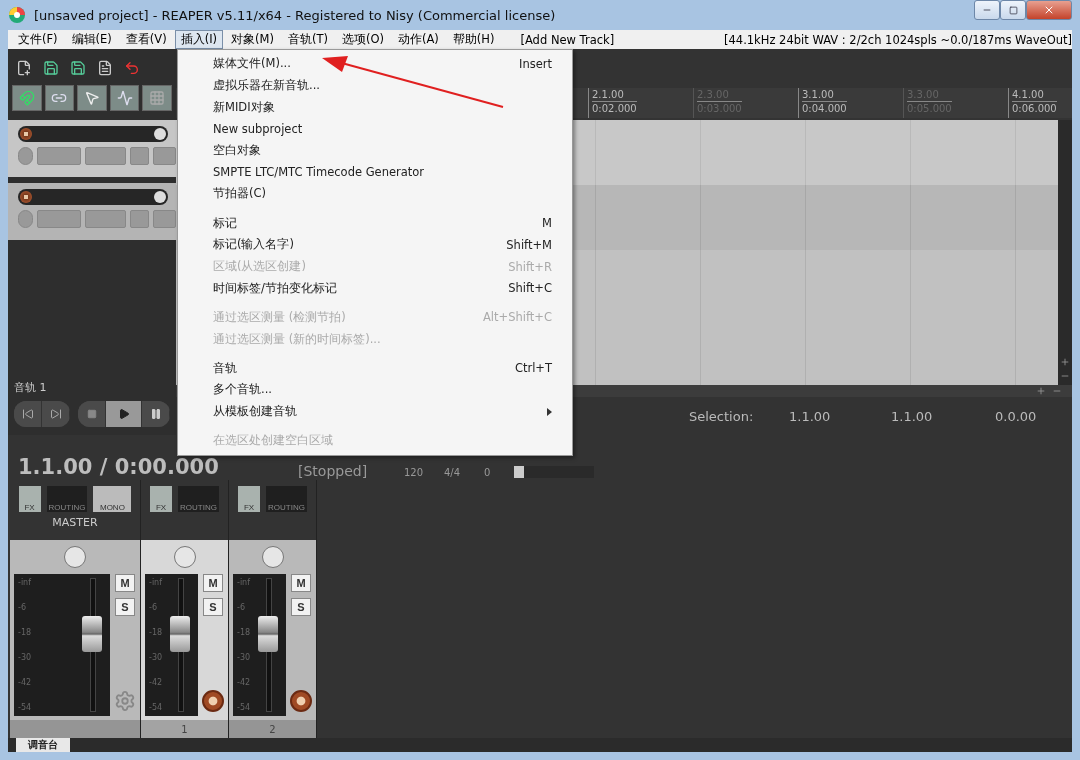 Image resolution: width=1080 pixels, height=760 pixels. Describe the element at coordinates (333, 471) in the screenshot. I see `play-state: [Stopped]` at that location.